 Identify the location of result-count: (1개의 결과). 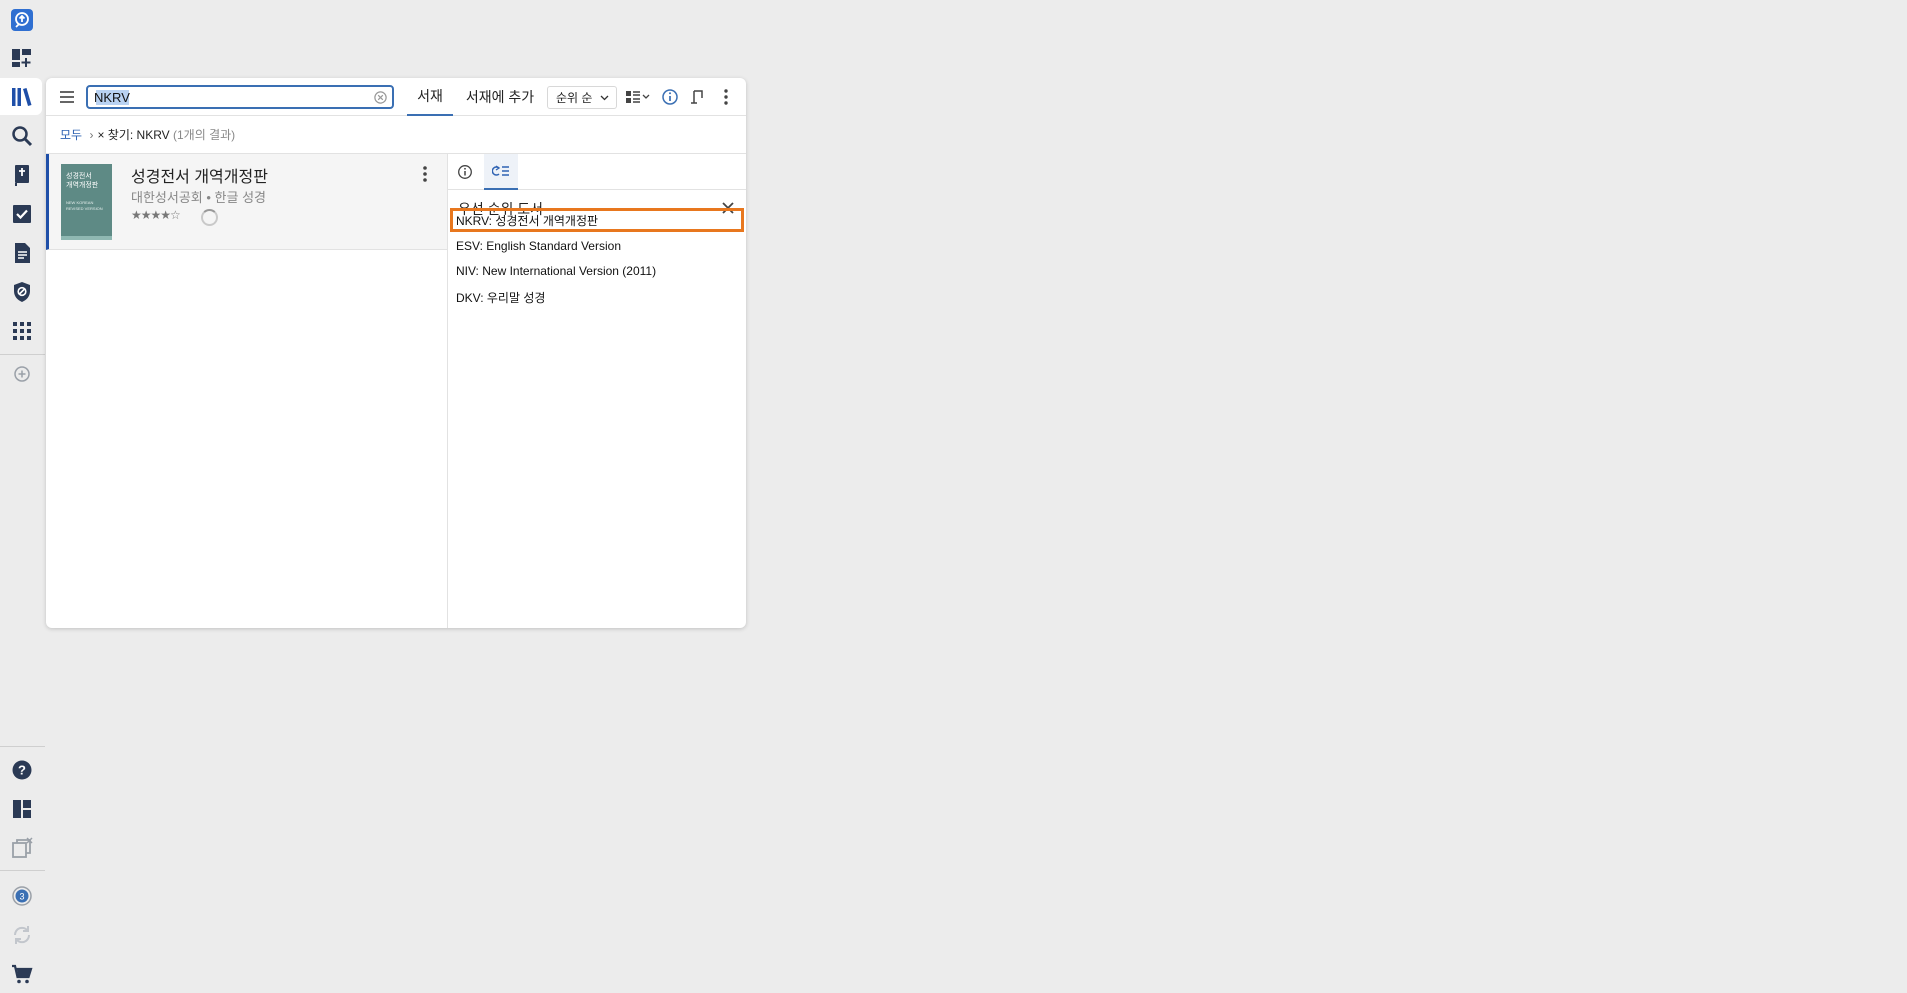
(204, 135).